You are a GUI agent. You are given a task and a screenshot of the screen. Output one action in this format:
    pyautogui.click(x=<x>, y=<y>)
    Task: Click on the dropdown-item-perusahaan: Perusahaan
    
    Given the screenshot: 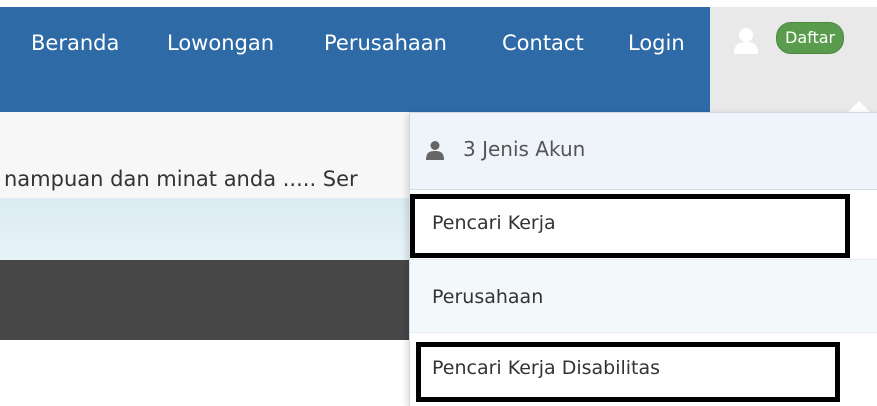 What is the action you would take?
    pyautogui.click(x=643, y=296)
    